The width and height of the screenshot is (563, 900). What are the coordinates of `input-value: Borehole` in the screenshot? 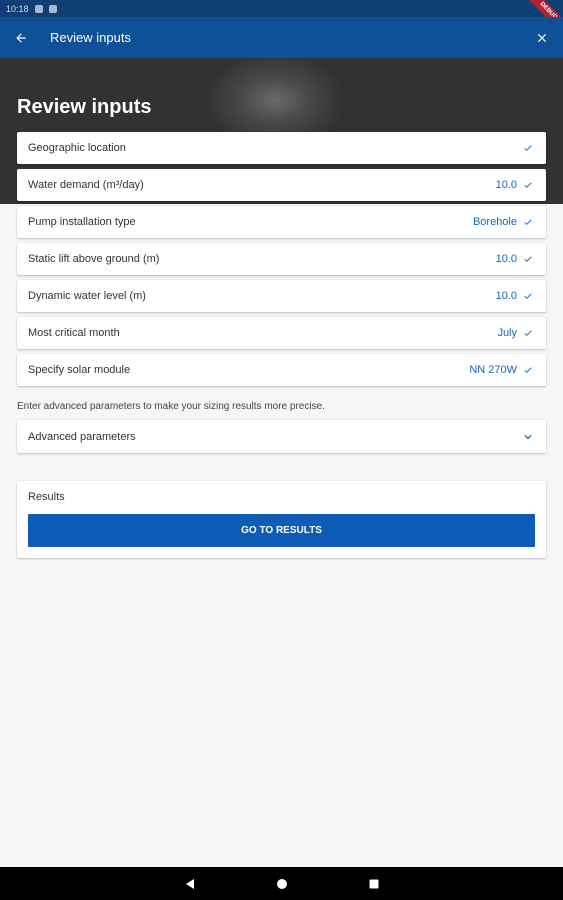 It's located at (494, 222).